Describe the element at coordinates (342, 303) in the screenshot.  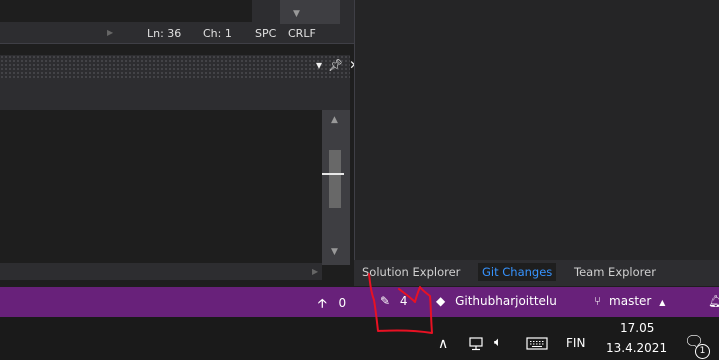
I see `unpushed-count: 0` at that location.